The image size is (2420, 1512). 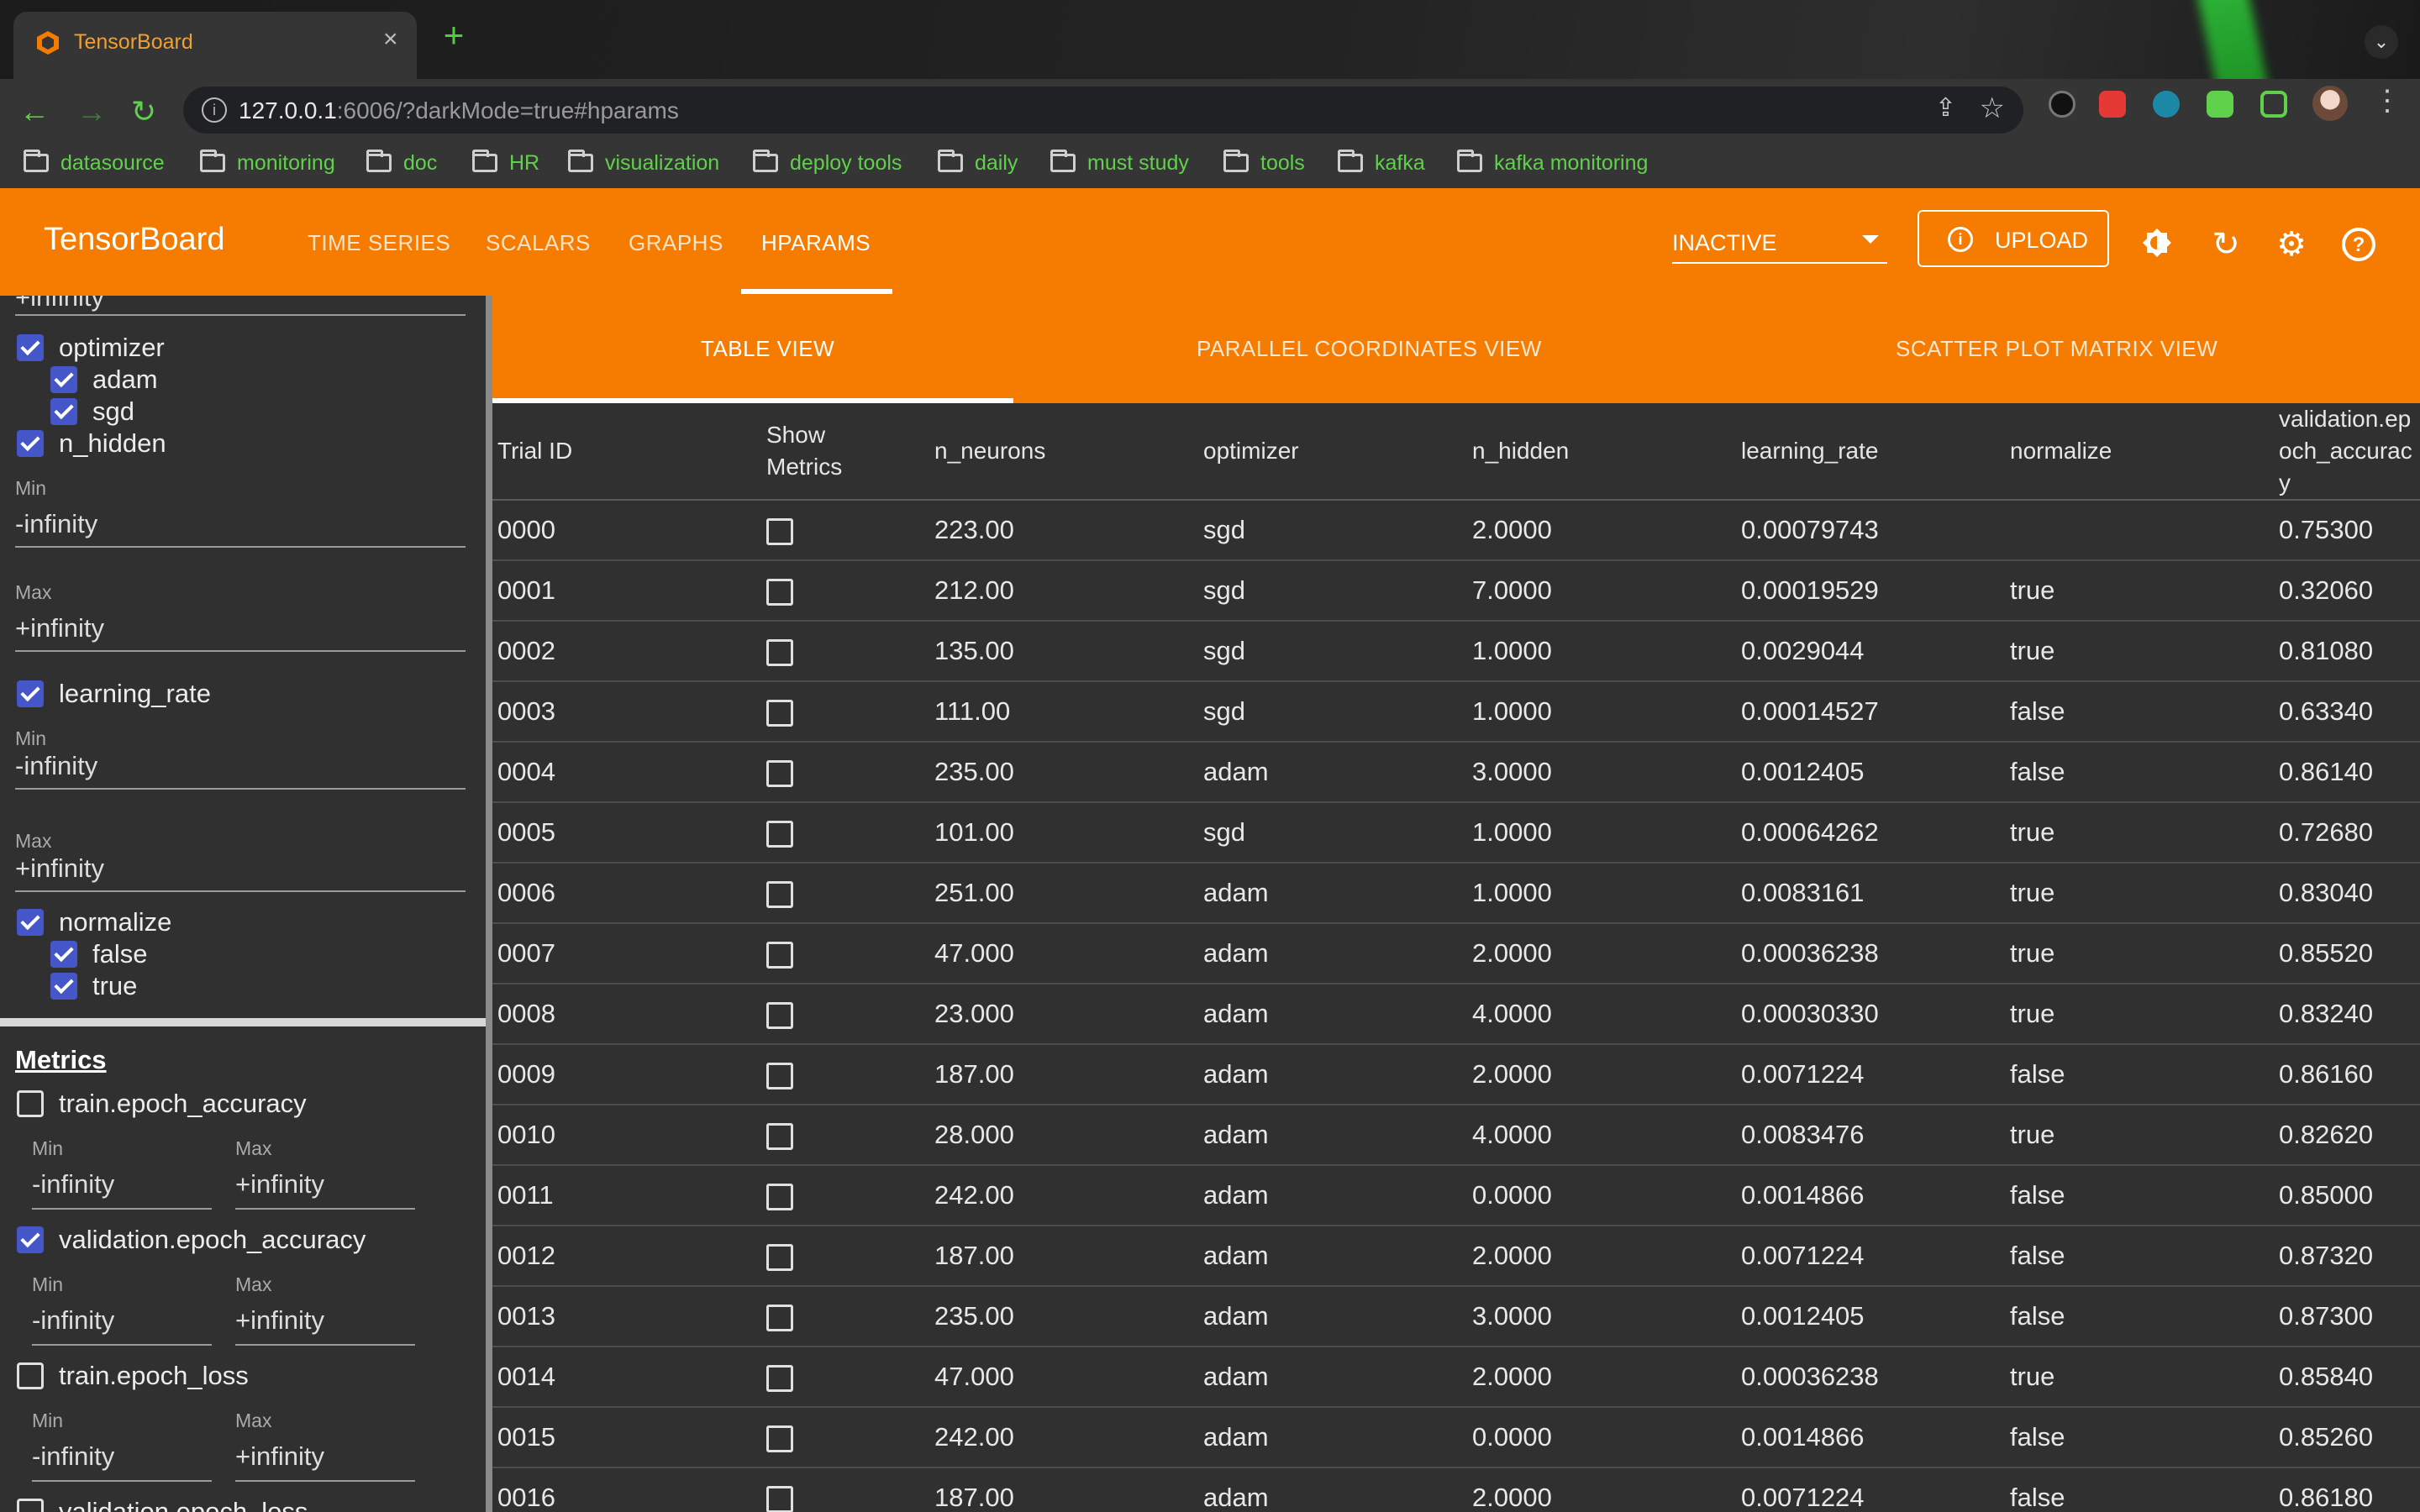 I want to click on column-header: validation.epoch_accuracy, so click(x=2347, y=452).